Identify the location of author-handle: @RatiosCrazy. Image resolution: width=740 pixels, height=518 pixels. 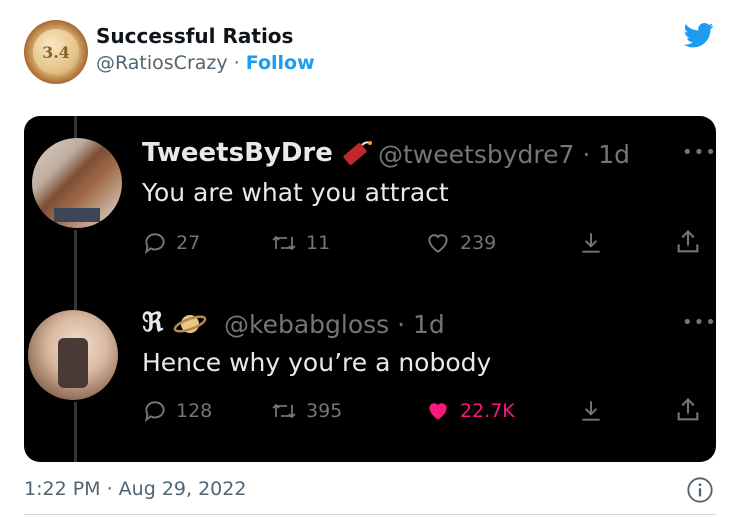
(162, 63).